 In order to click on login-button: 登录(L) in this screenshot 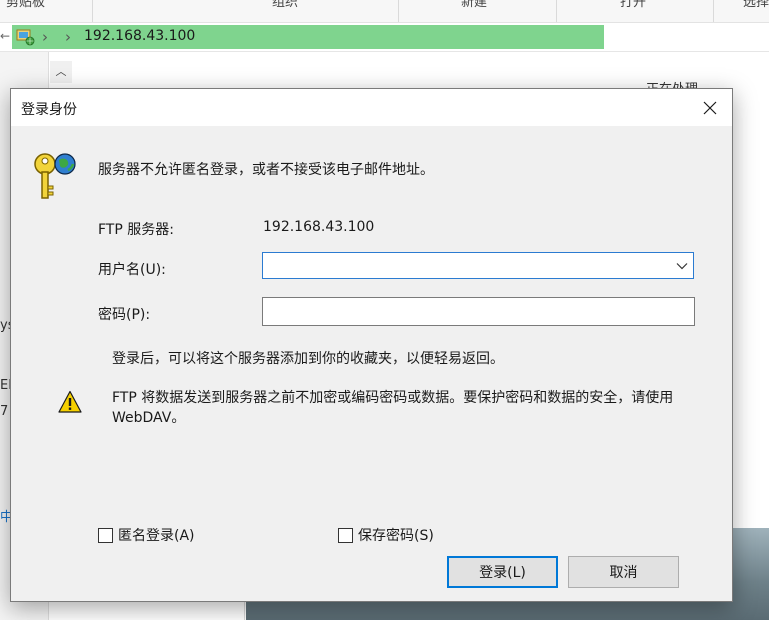, I will do `click(502, 572)`.